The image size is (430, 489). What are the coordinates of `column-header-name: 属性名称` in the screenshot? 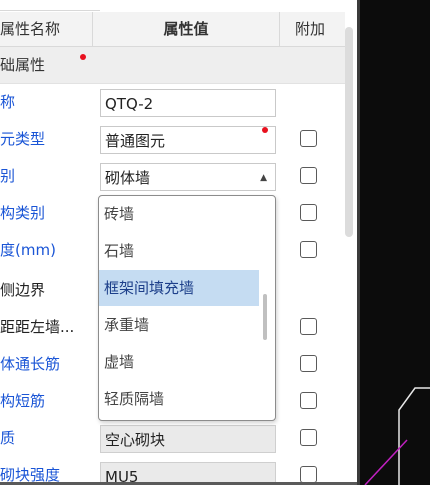 It's located at (30, 29).